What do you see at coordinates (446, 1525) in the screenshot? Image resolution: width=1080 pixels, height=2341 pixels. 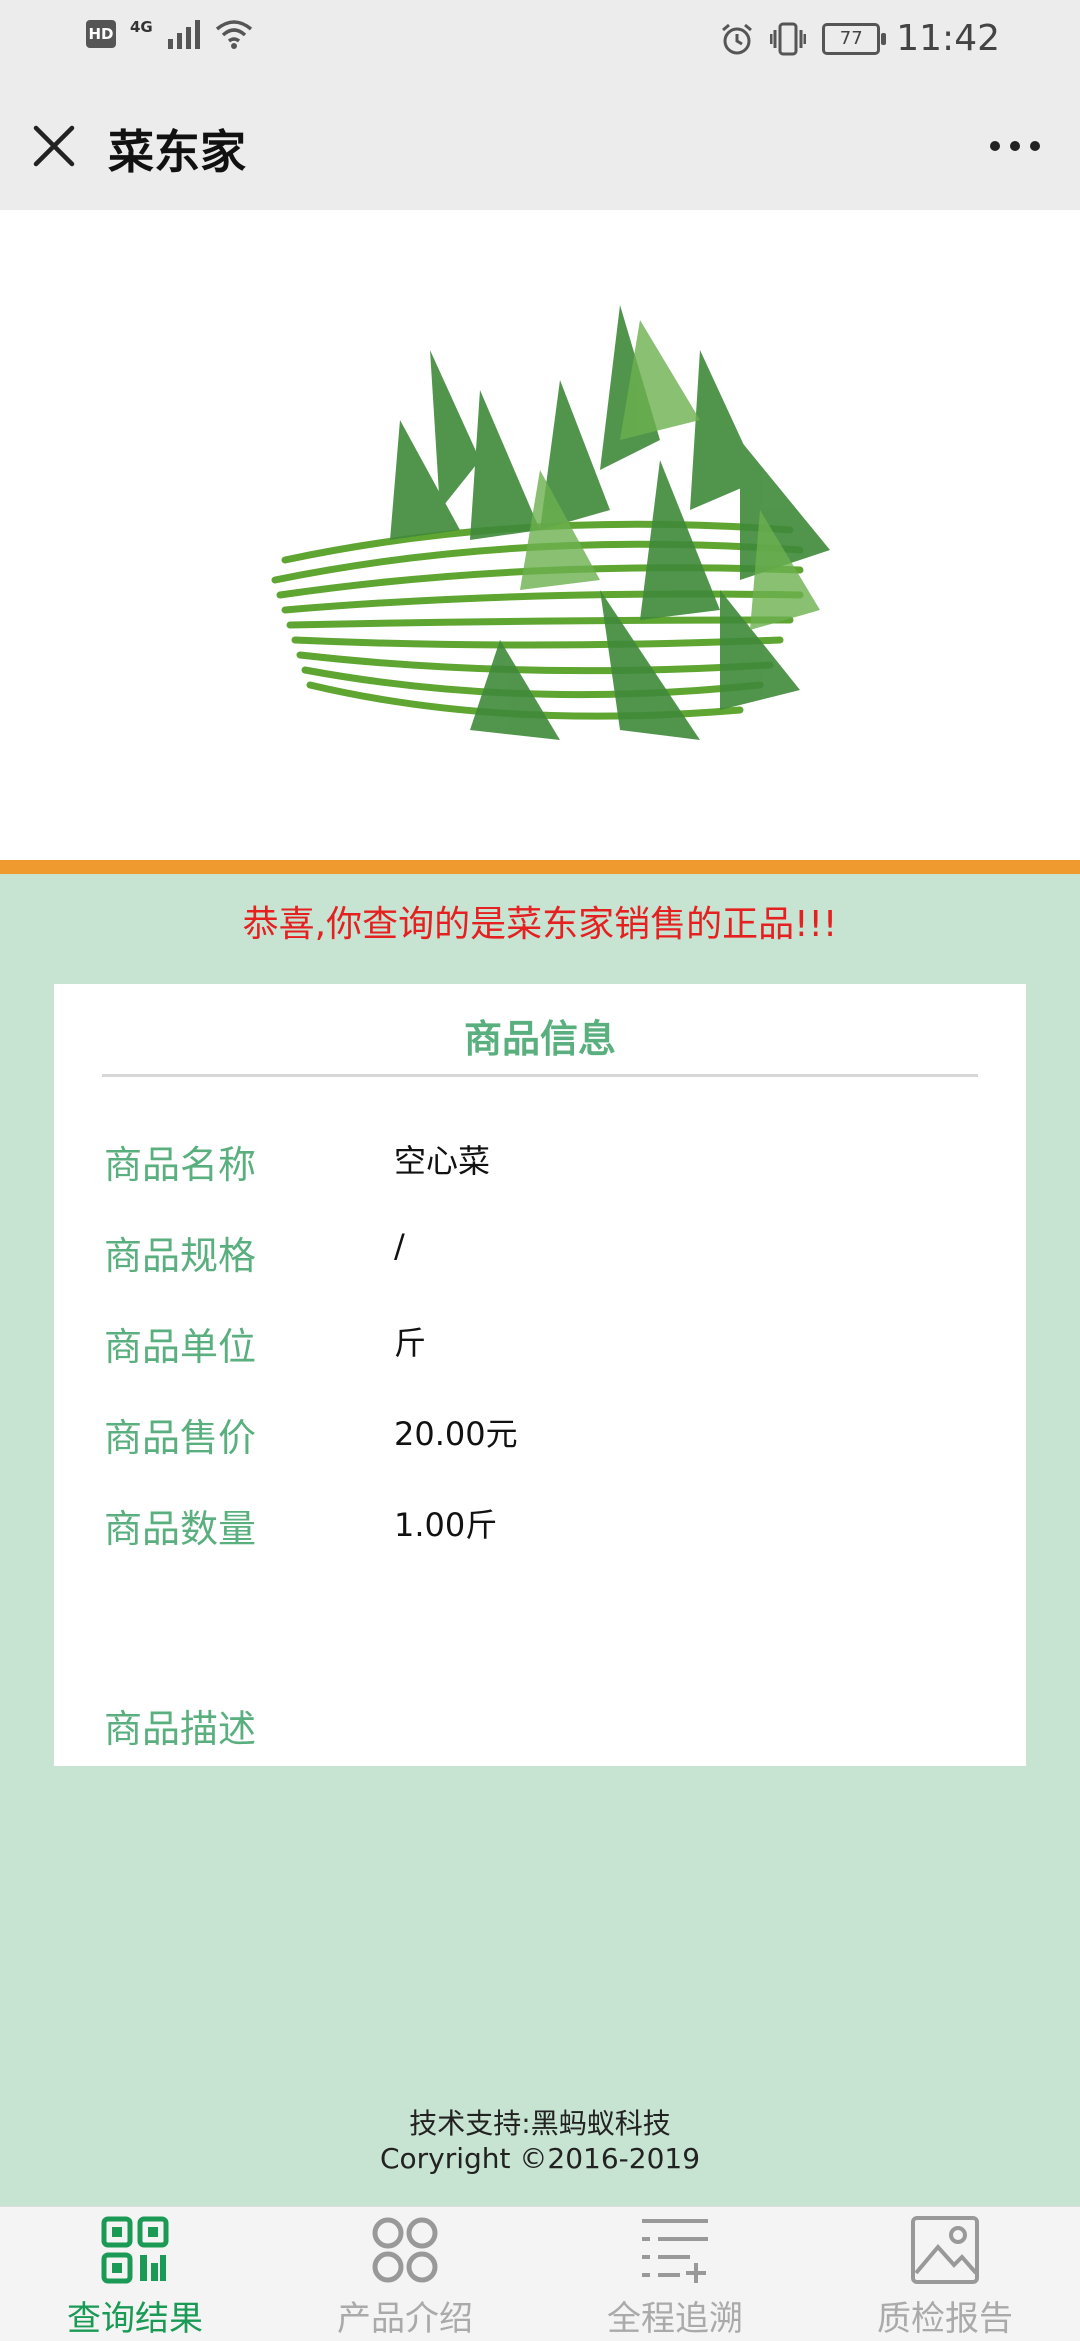 I see `info-value: 1.00斤` at bounding box center [446, 1525].